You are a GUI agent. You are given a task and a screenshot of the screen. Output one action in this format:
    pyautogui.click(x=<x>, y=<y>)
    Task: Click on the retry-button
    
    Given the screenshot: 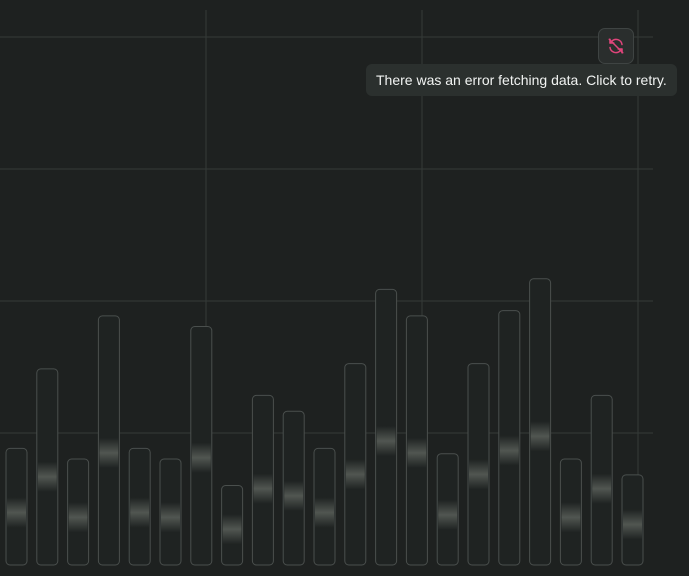 What is the action you would take?
    pyautogui.click(x=616, y=46)
    